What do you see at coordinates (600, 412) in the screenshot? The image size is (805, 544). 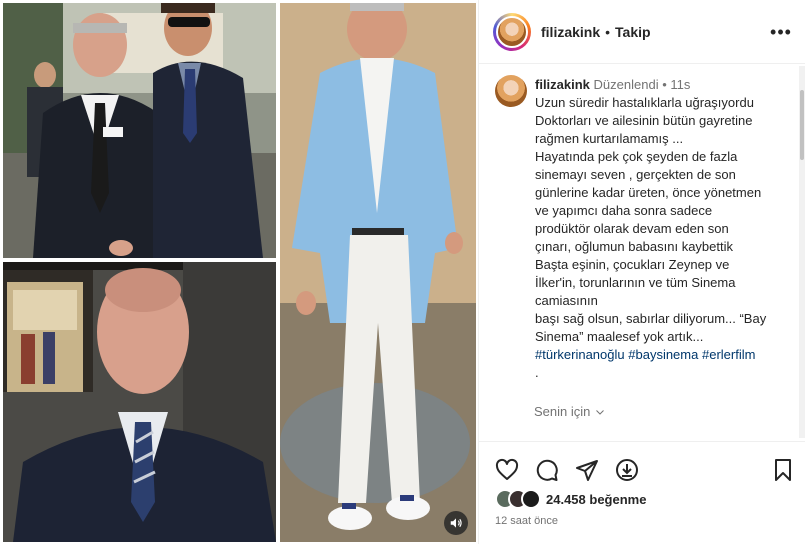 I see `chevron-down-icon` at bounding box center [600, 412].